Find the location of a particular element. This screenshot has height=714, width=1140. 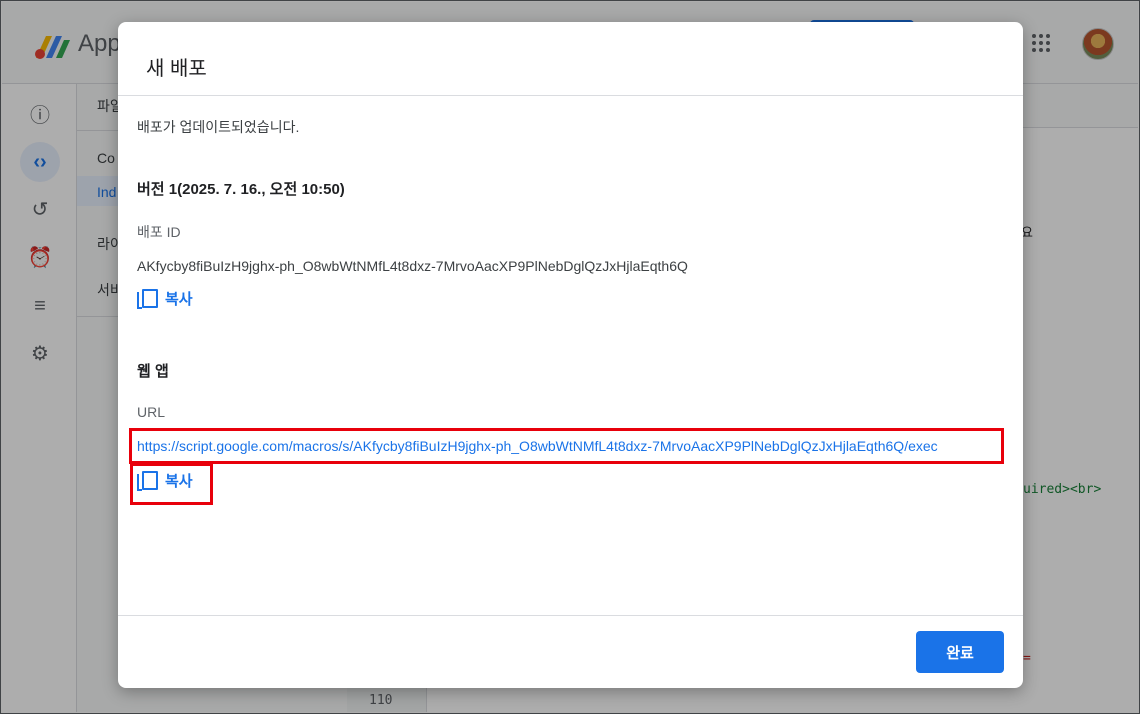

success-message: 배포가 업데이트되었습니다. is located at coordinates (218, 127).